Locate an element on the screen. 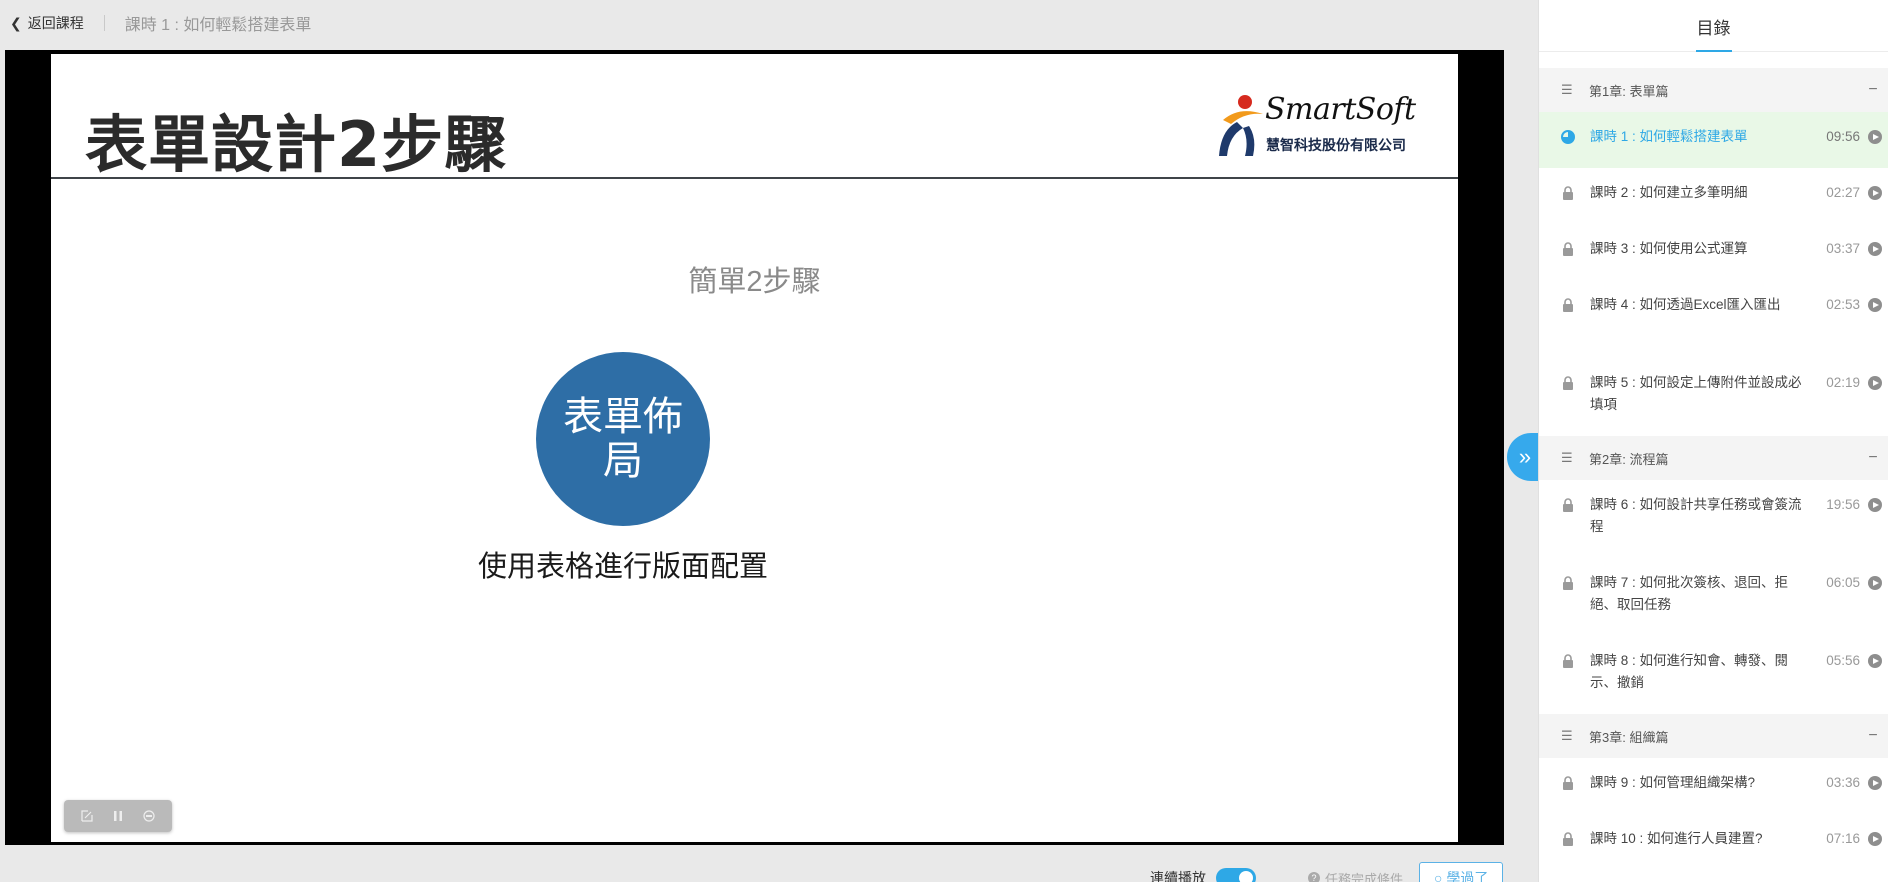 The width and height of the screenshot is (1888, 882). logo-company-name: 慧智科技股份有限公司 is located at coordinates (1336, 145).